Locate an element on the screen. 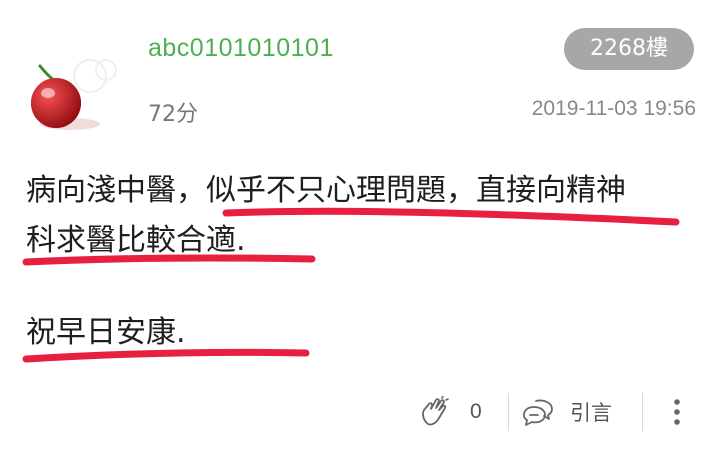 The height and width of the screenshot is (455, 720). user-score: 72分 is located at coordinates (173, 114).